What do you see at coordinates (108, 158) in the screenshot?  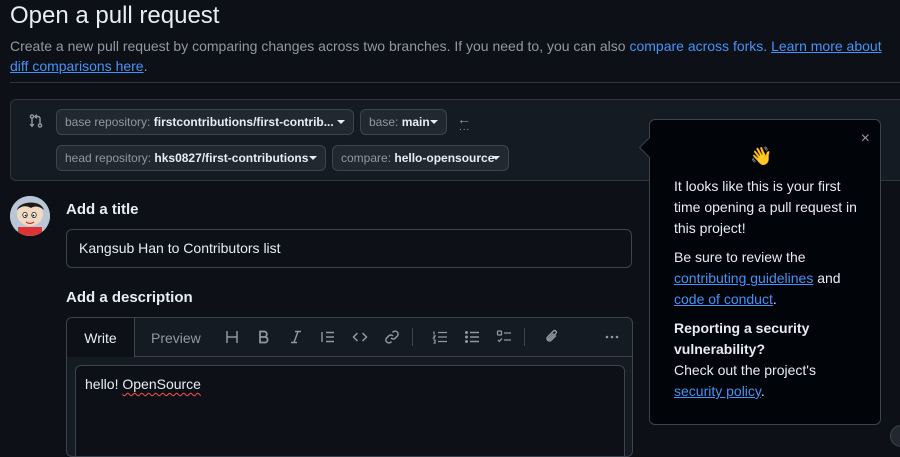 I see `head-repository-label: head repository:` at bounding box center [108, 158].